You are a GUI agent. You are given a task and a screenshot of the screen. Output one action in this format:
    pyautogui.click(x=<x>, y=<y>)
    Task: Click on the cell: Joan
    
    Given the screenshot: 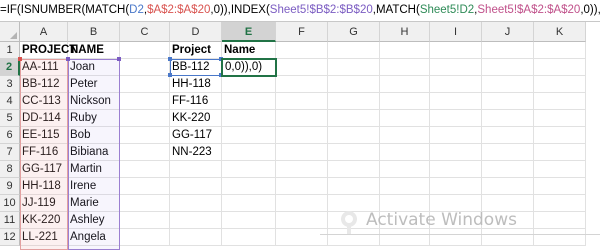 What is the action you would take?
    pyautogui.click(x=94, y=67)
    